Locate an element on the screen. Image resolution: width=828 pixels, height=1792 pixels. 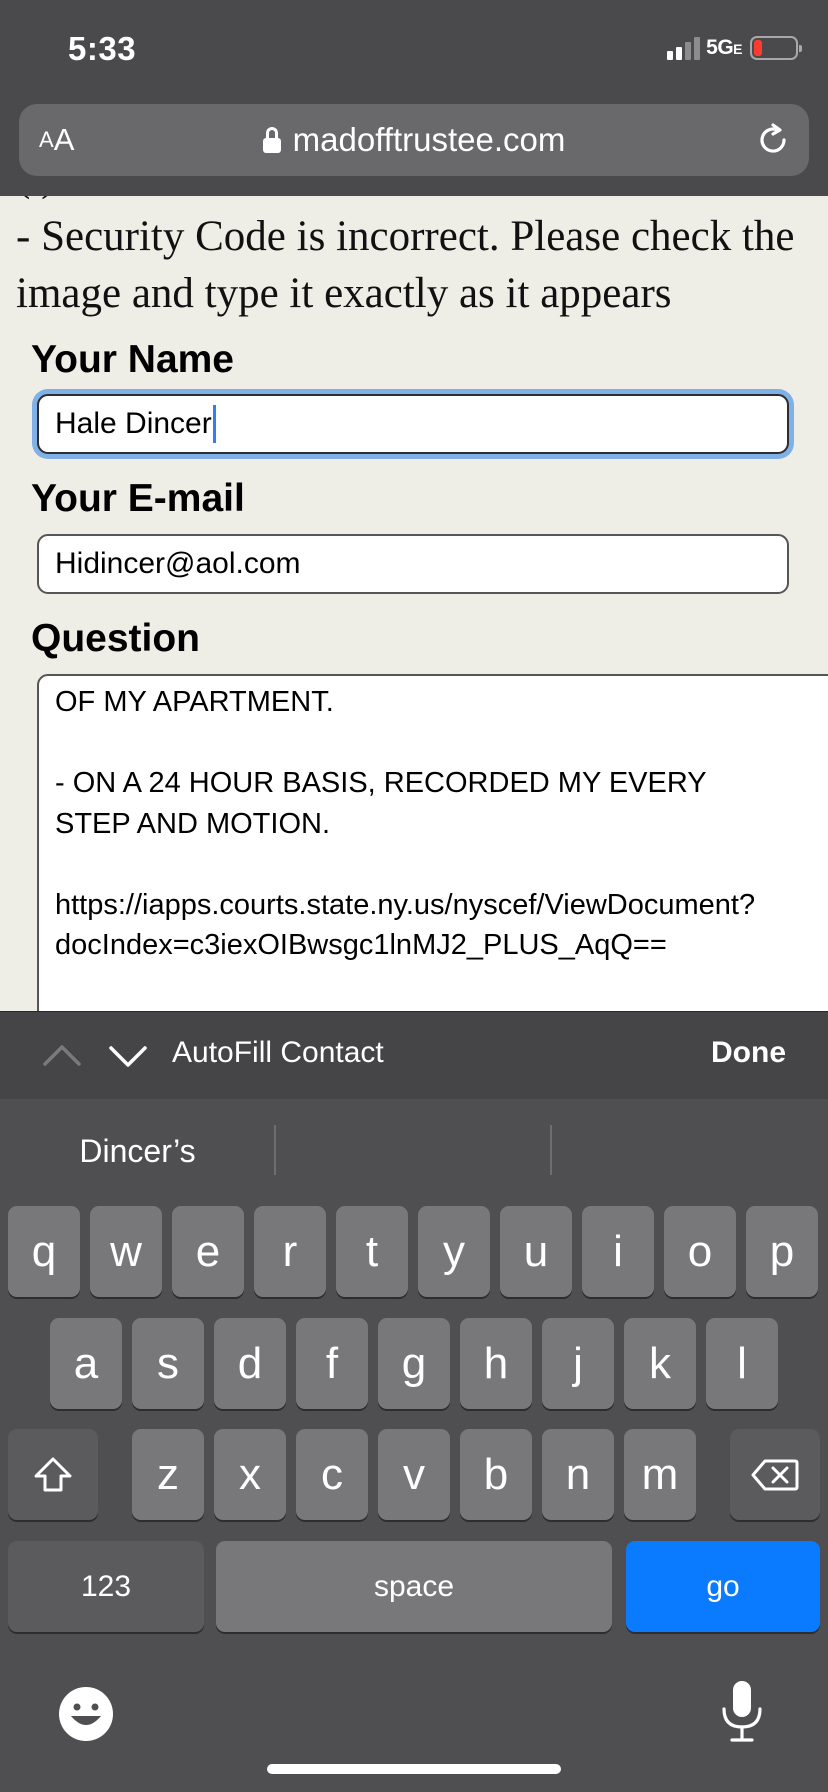
name-field: Hale Dincer is located at coordinates (413, 424).